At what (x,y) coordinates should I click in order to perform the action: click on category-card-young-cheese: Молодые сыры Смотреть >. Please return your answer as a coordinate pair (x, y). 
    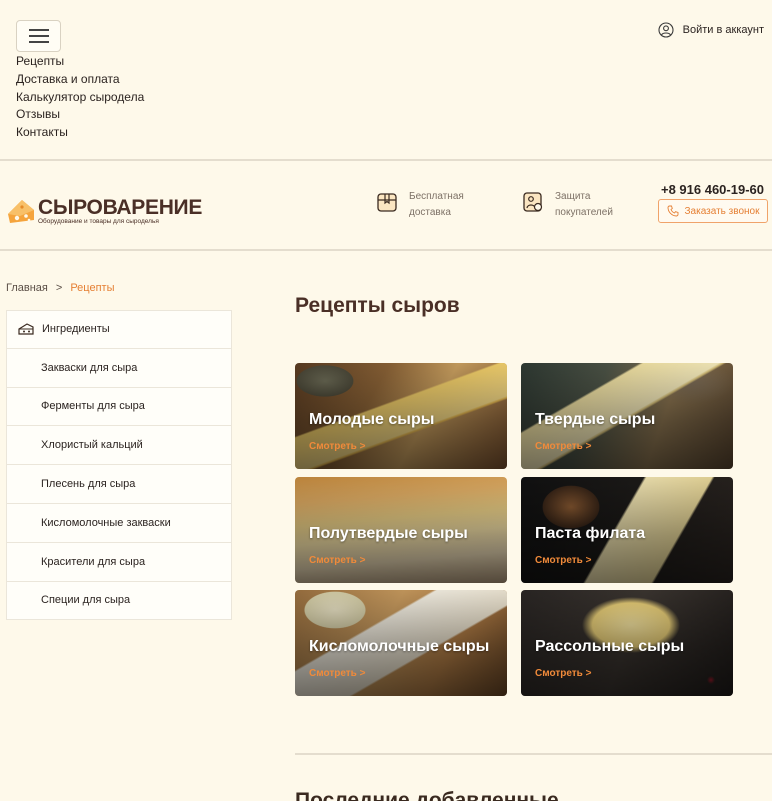
    Looking at the image, I should click on (401, 416).